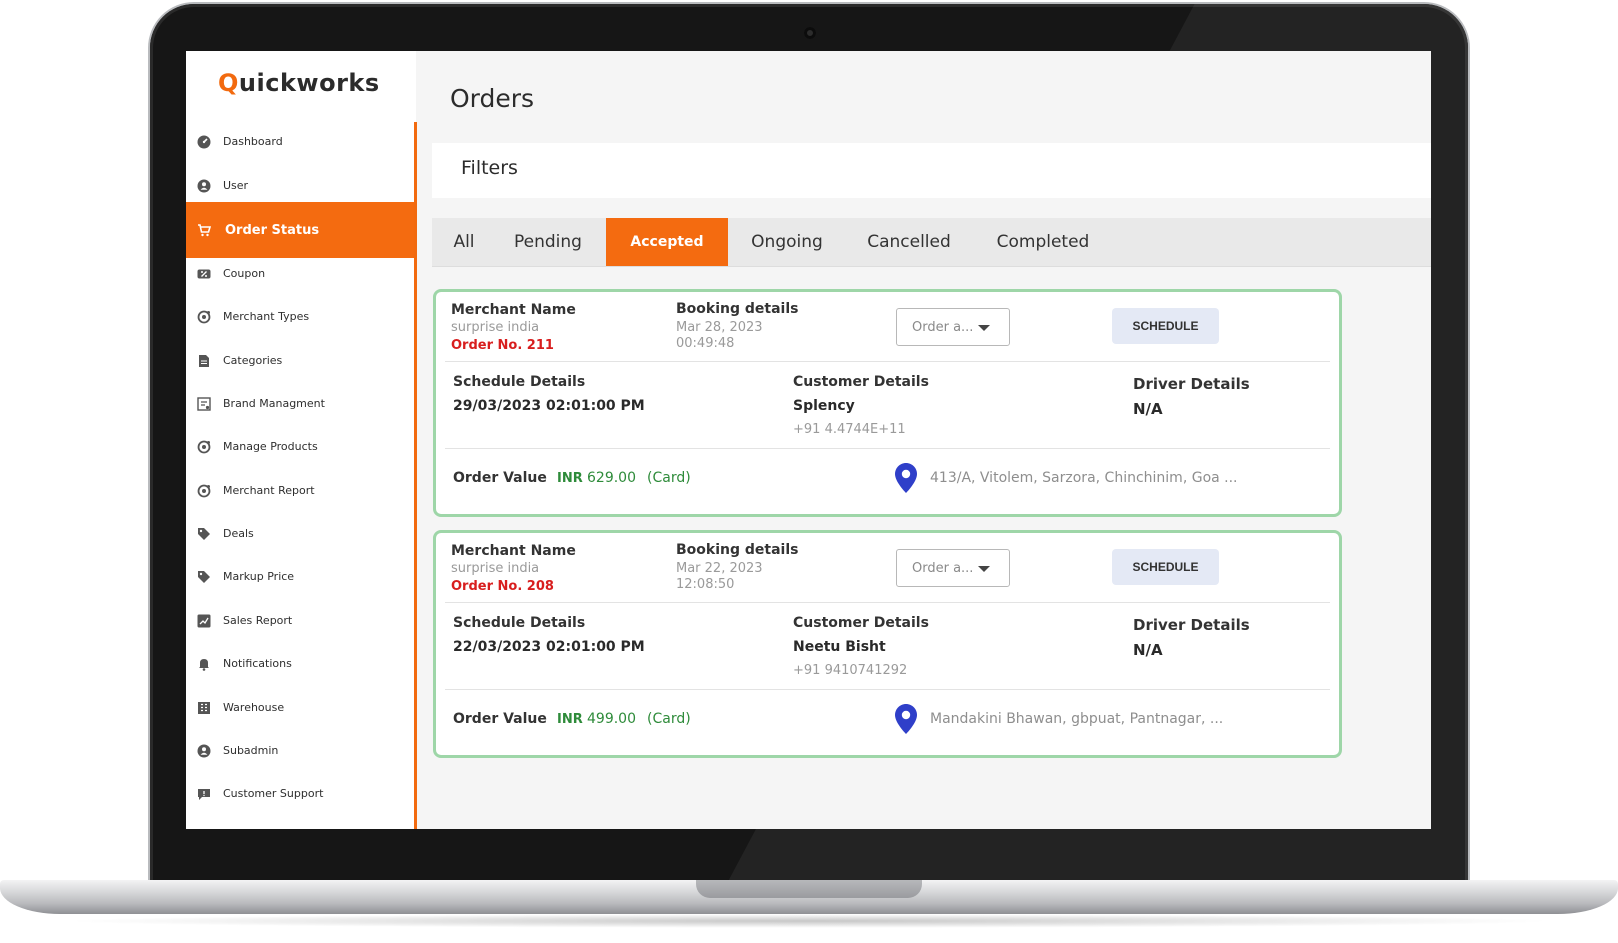 The width and height of the screenshot is (1618, 943). I want to click on tab-pending: Pending, so click(548, 242).